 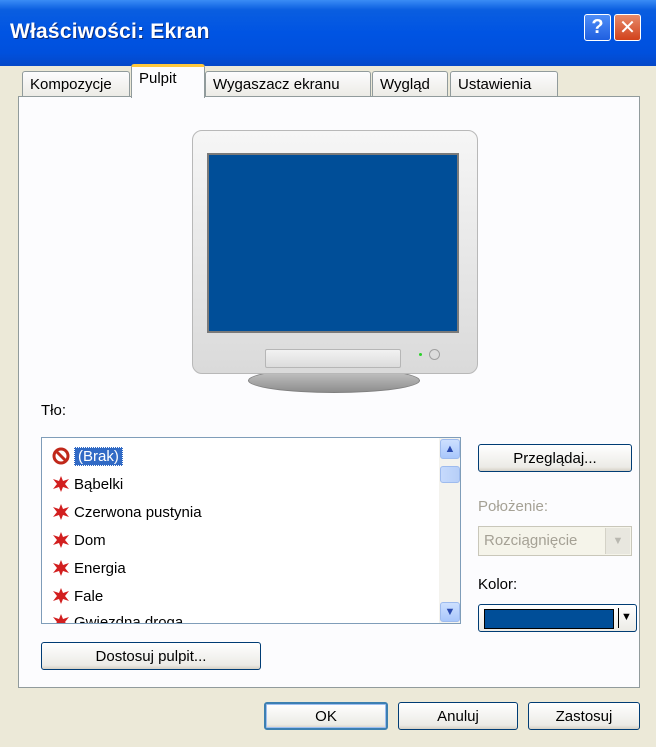 What do you see at coordinates (138, 512) in the screenshot?
I see `list-item-label: Czerwona pustynia` at bounding box center [138, 512].